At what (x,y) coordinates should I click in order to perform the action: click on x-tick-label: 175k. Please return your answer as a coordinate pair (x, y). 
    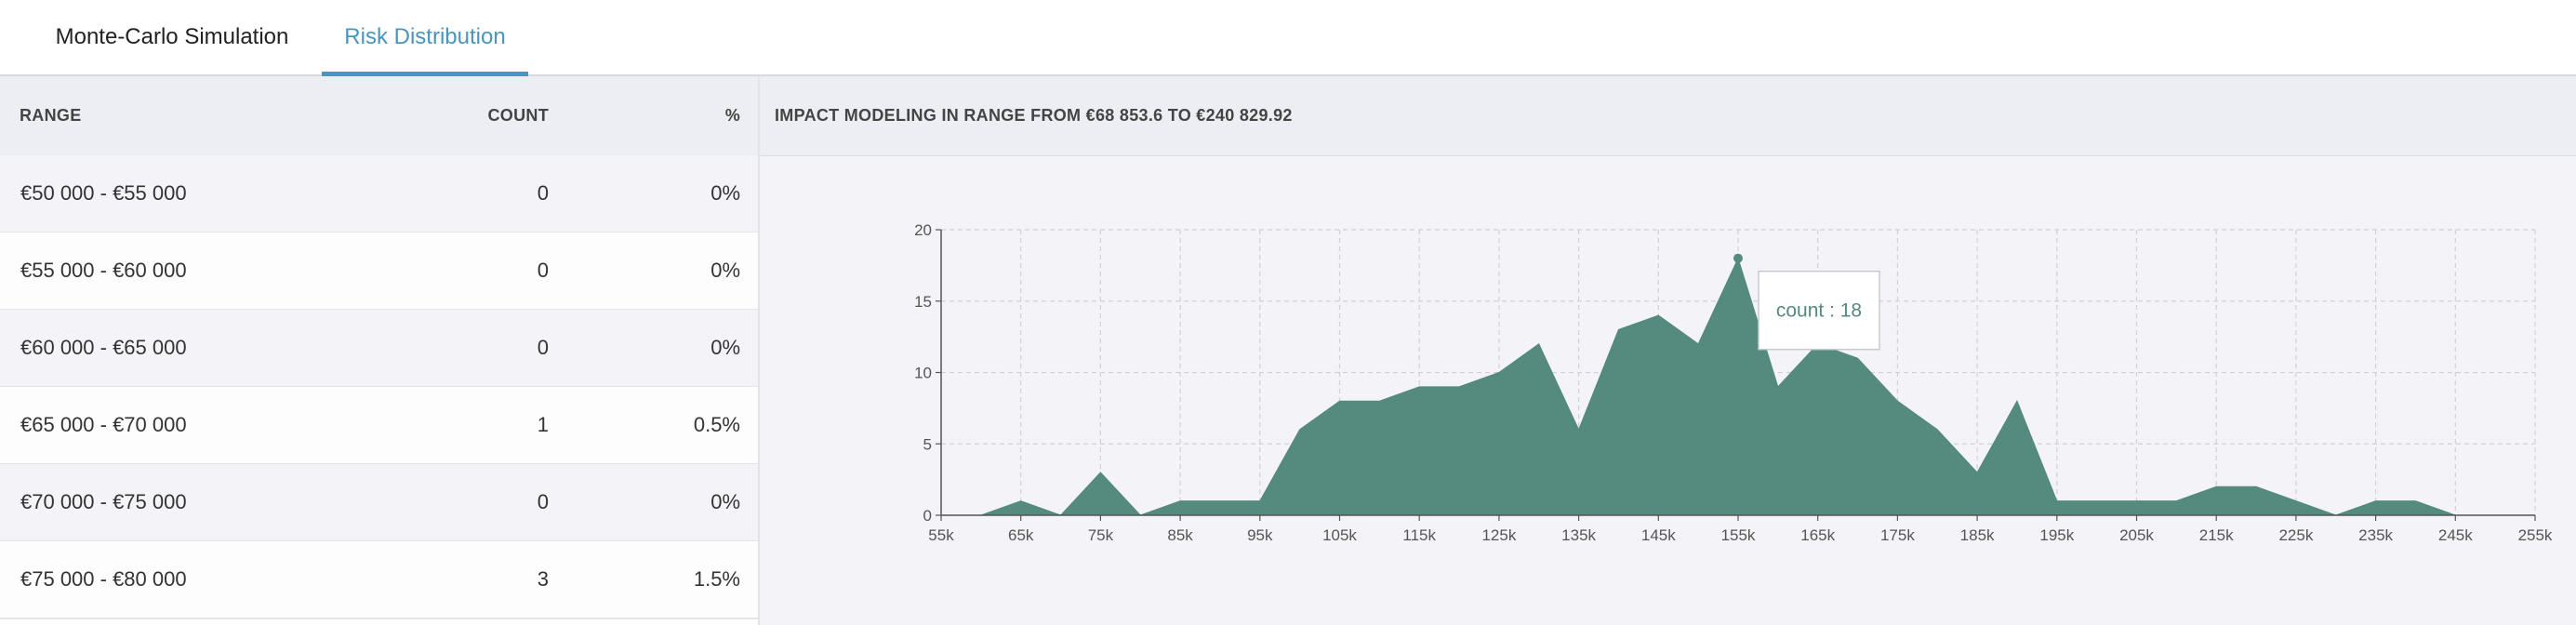
    Looking at the image, I should click on (1897, 535).